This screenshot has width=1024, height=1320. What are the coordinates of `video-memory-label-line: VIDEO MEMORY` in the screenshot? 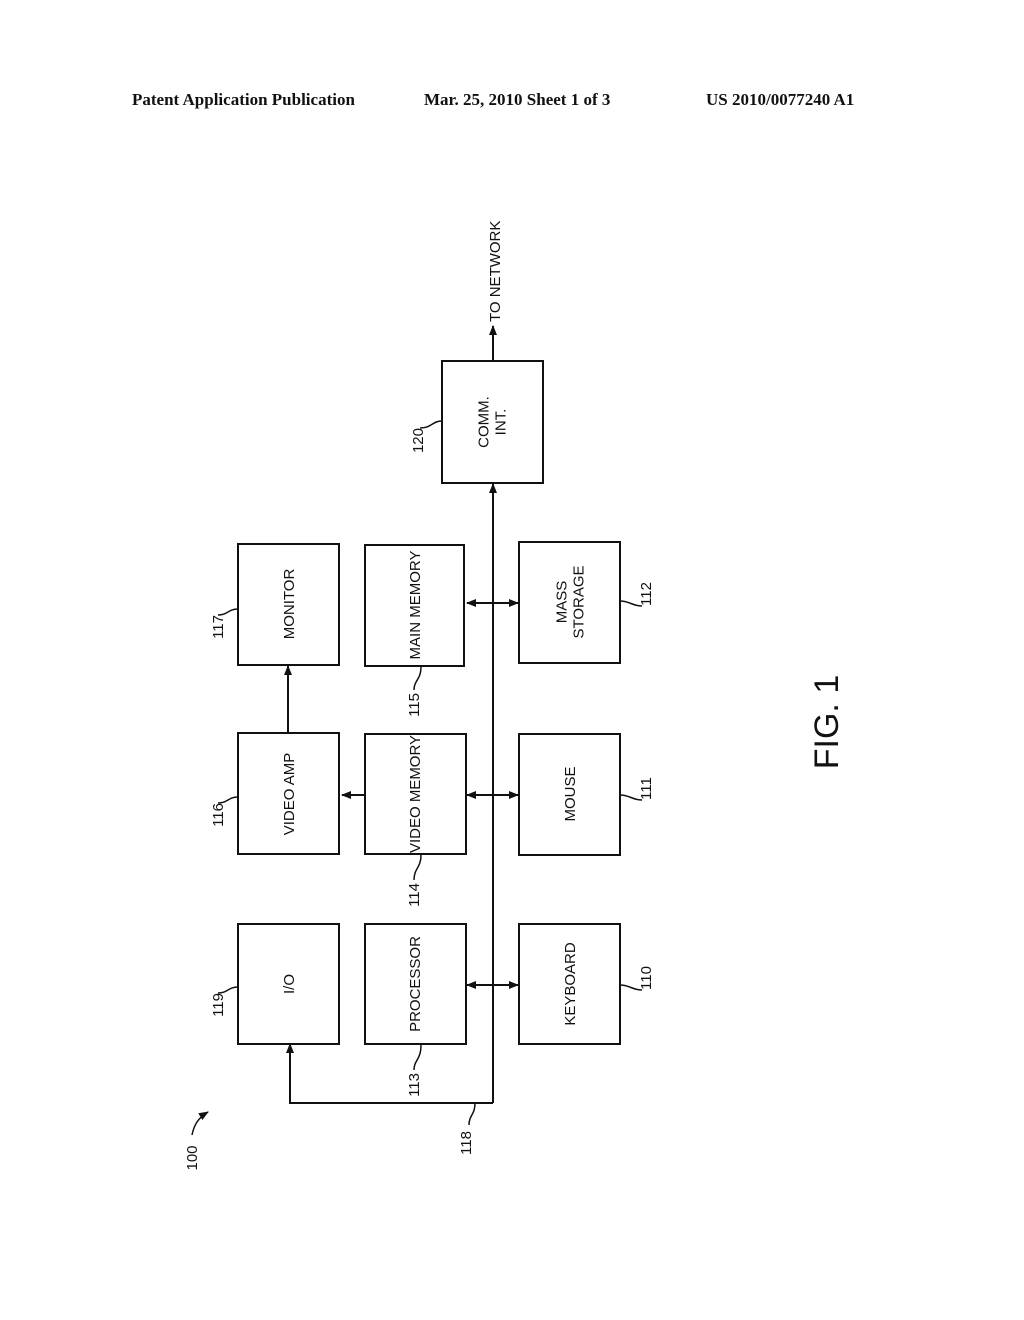 It's located at (415, 794).